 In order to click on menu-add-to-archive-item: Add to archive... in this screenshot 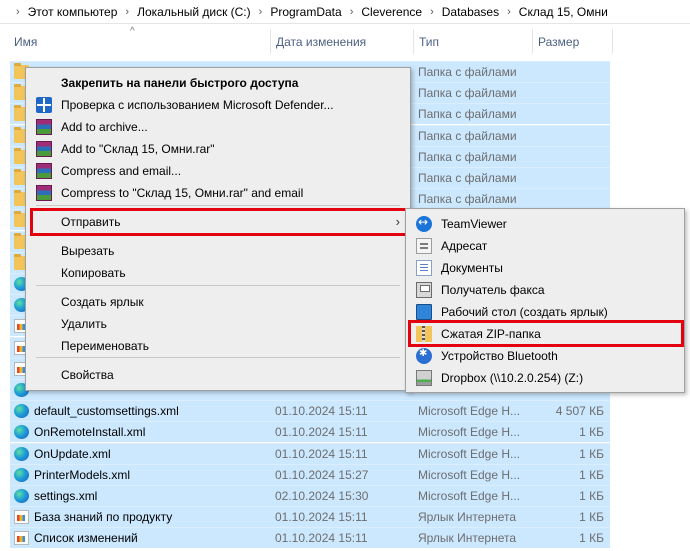, I will do `click(218, 127)`.